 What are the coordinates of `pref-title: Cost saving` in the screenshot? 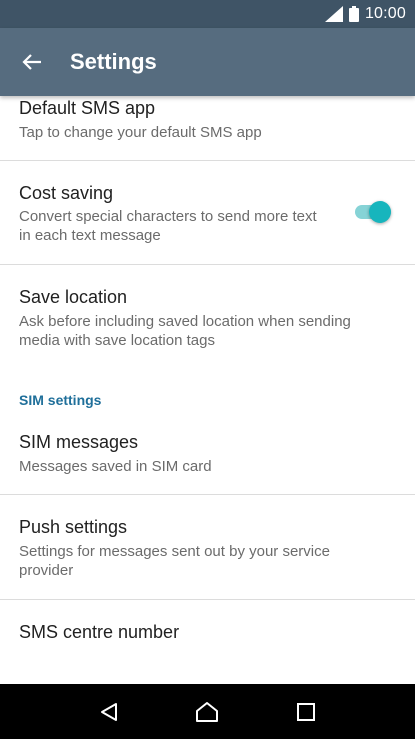 It's located at (66, 193).